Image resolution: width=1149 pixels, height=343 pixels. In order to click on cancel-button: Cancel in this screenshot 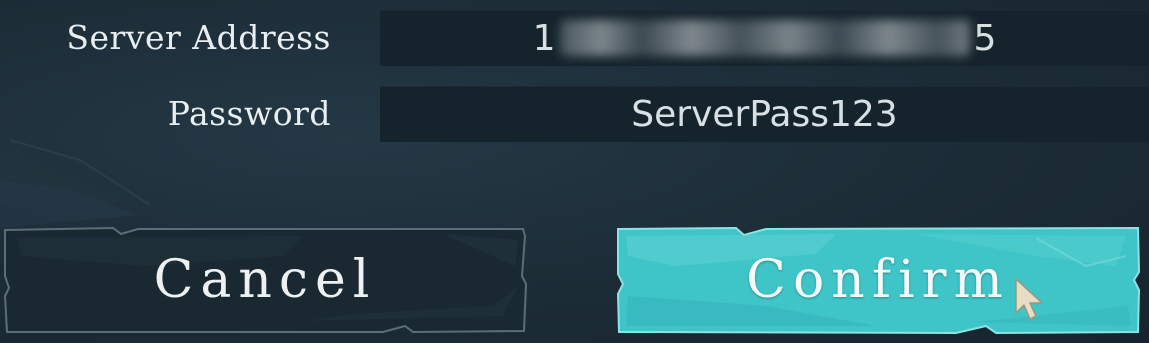, I will do `click(265, 280)`.